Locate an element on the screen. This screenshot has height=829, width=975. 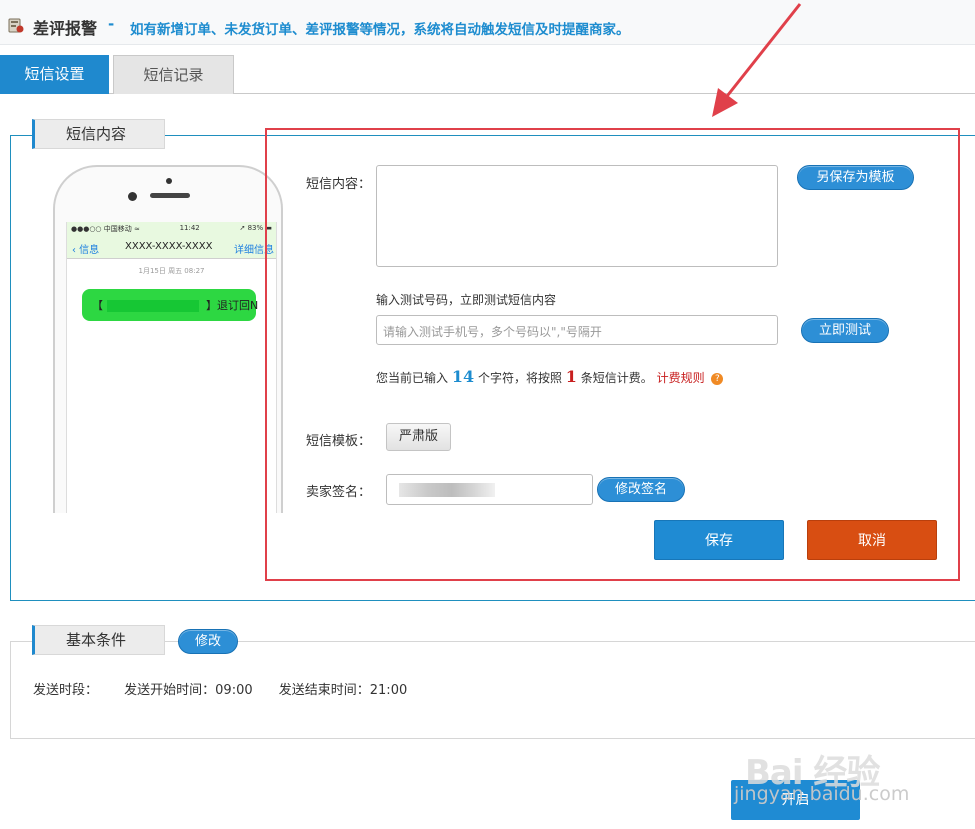
back-link: ‹ 信息 is located at coordinates (86, 250).